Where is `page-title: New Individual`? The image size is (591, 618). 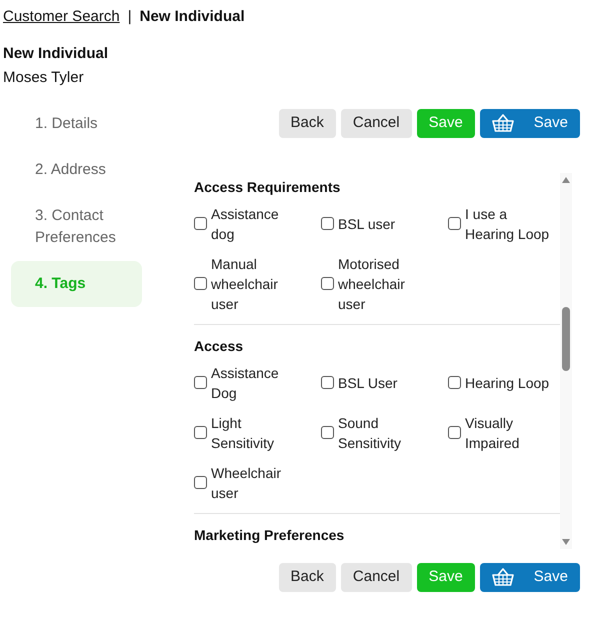
page-title: New Individual is located at coordinates (56, 54).